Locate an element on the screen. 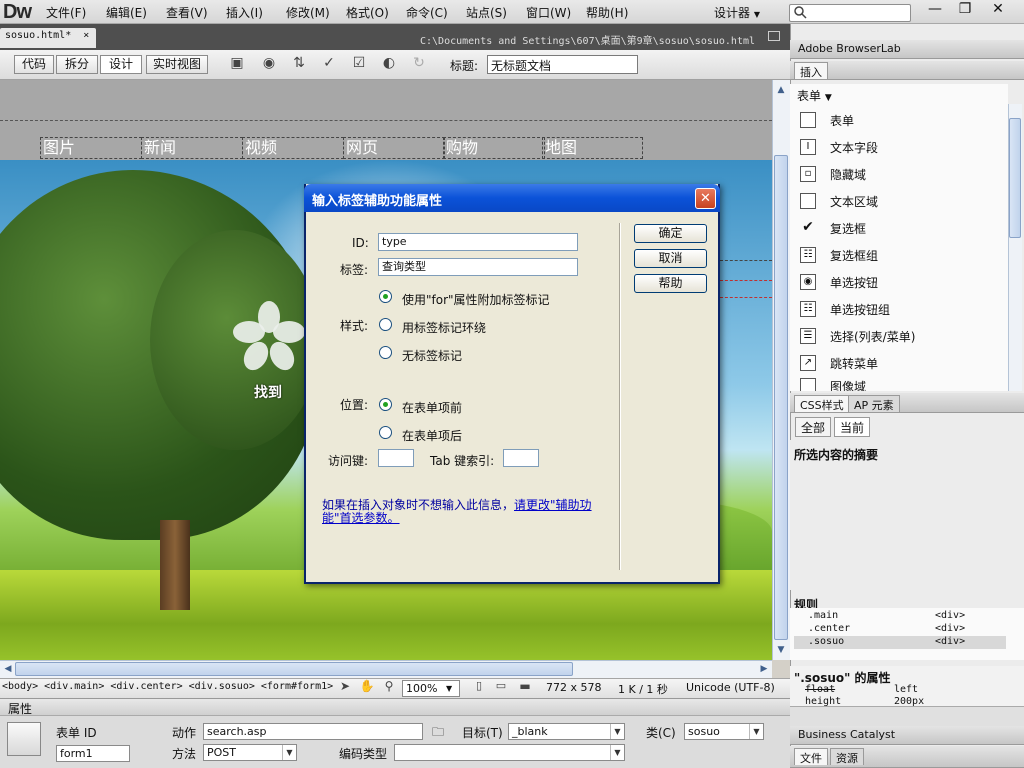 This screenshot has height=768, width=1024. menu-insert: 插入(I) is located at coordinates (244, 12).